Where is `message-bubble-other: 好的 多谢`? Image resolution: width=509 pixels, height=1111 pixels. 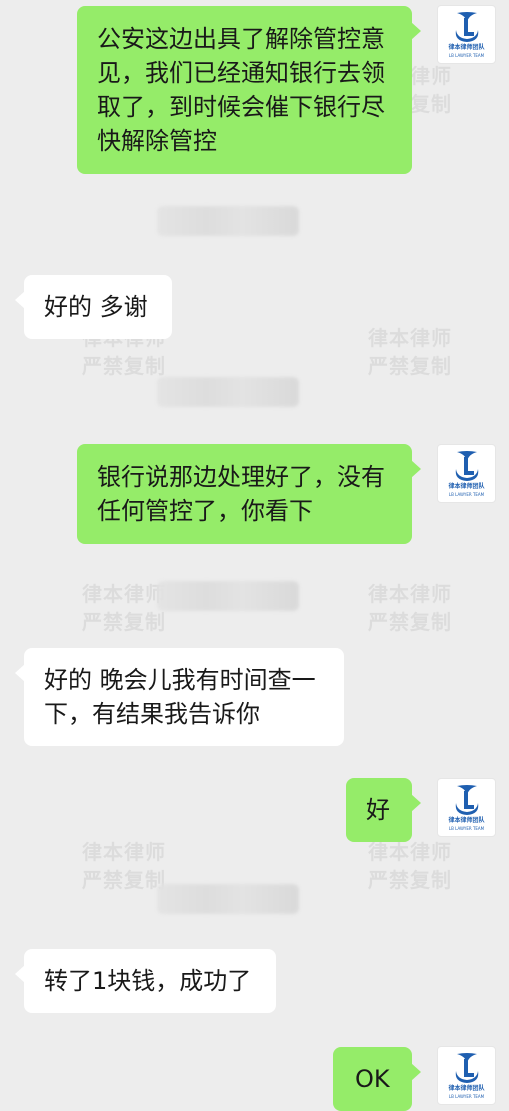 message-bubble-other: 好的 多谢 is located at coordinates (93, 307).